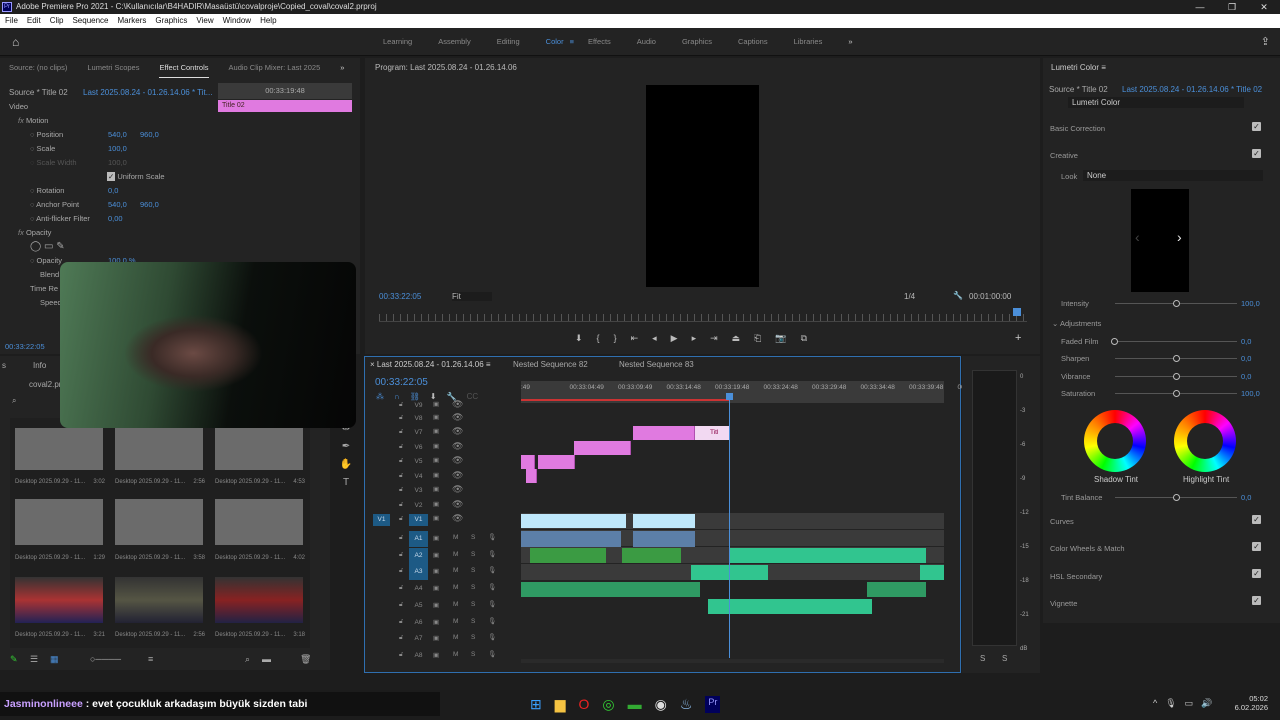 The image size is (1280, 720). What do you see at coordinates (418, 572) in the screenshot?
I see `track-name: A3` at bounding box center [418, 572].